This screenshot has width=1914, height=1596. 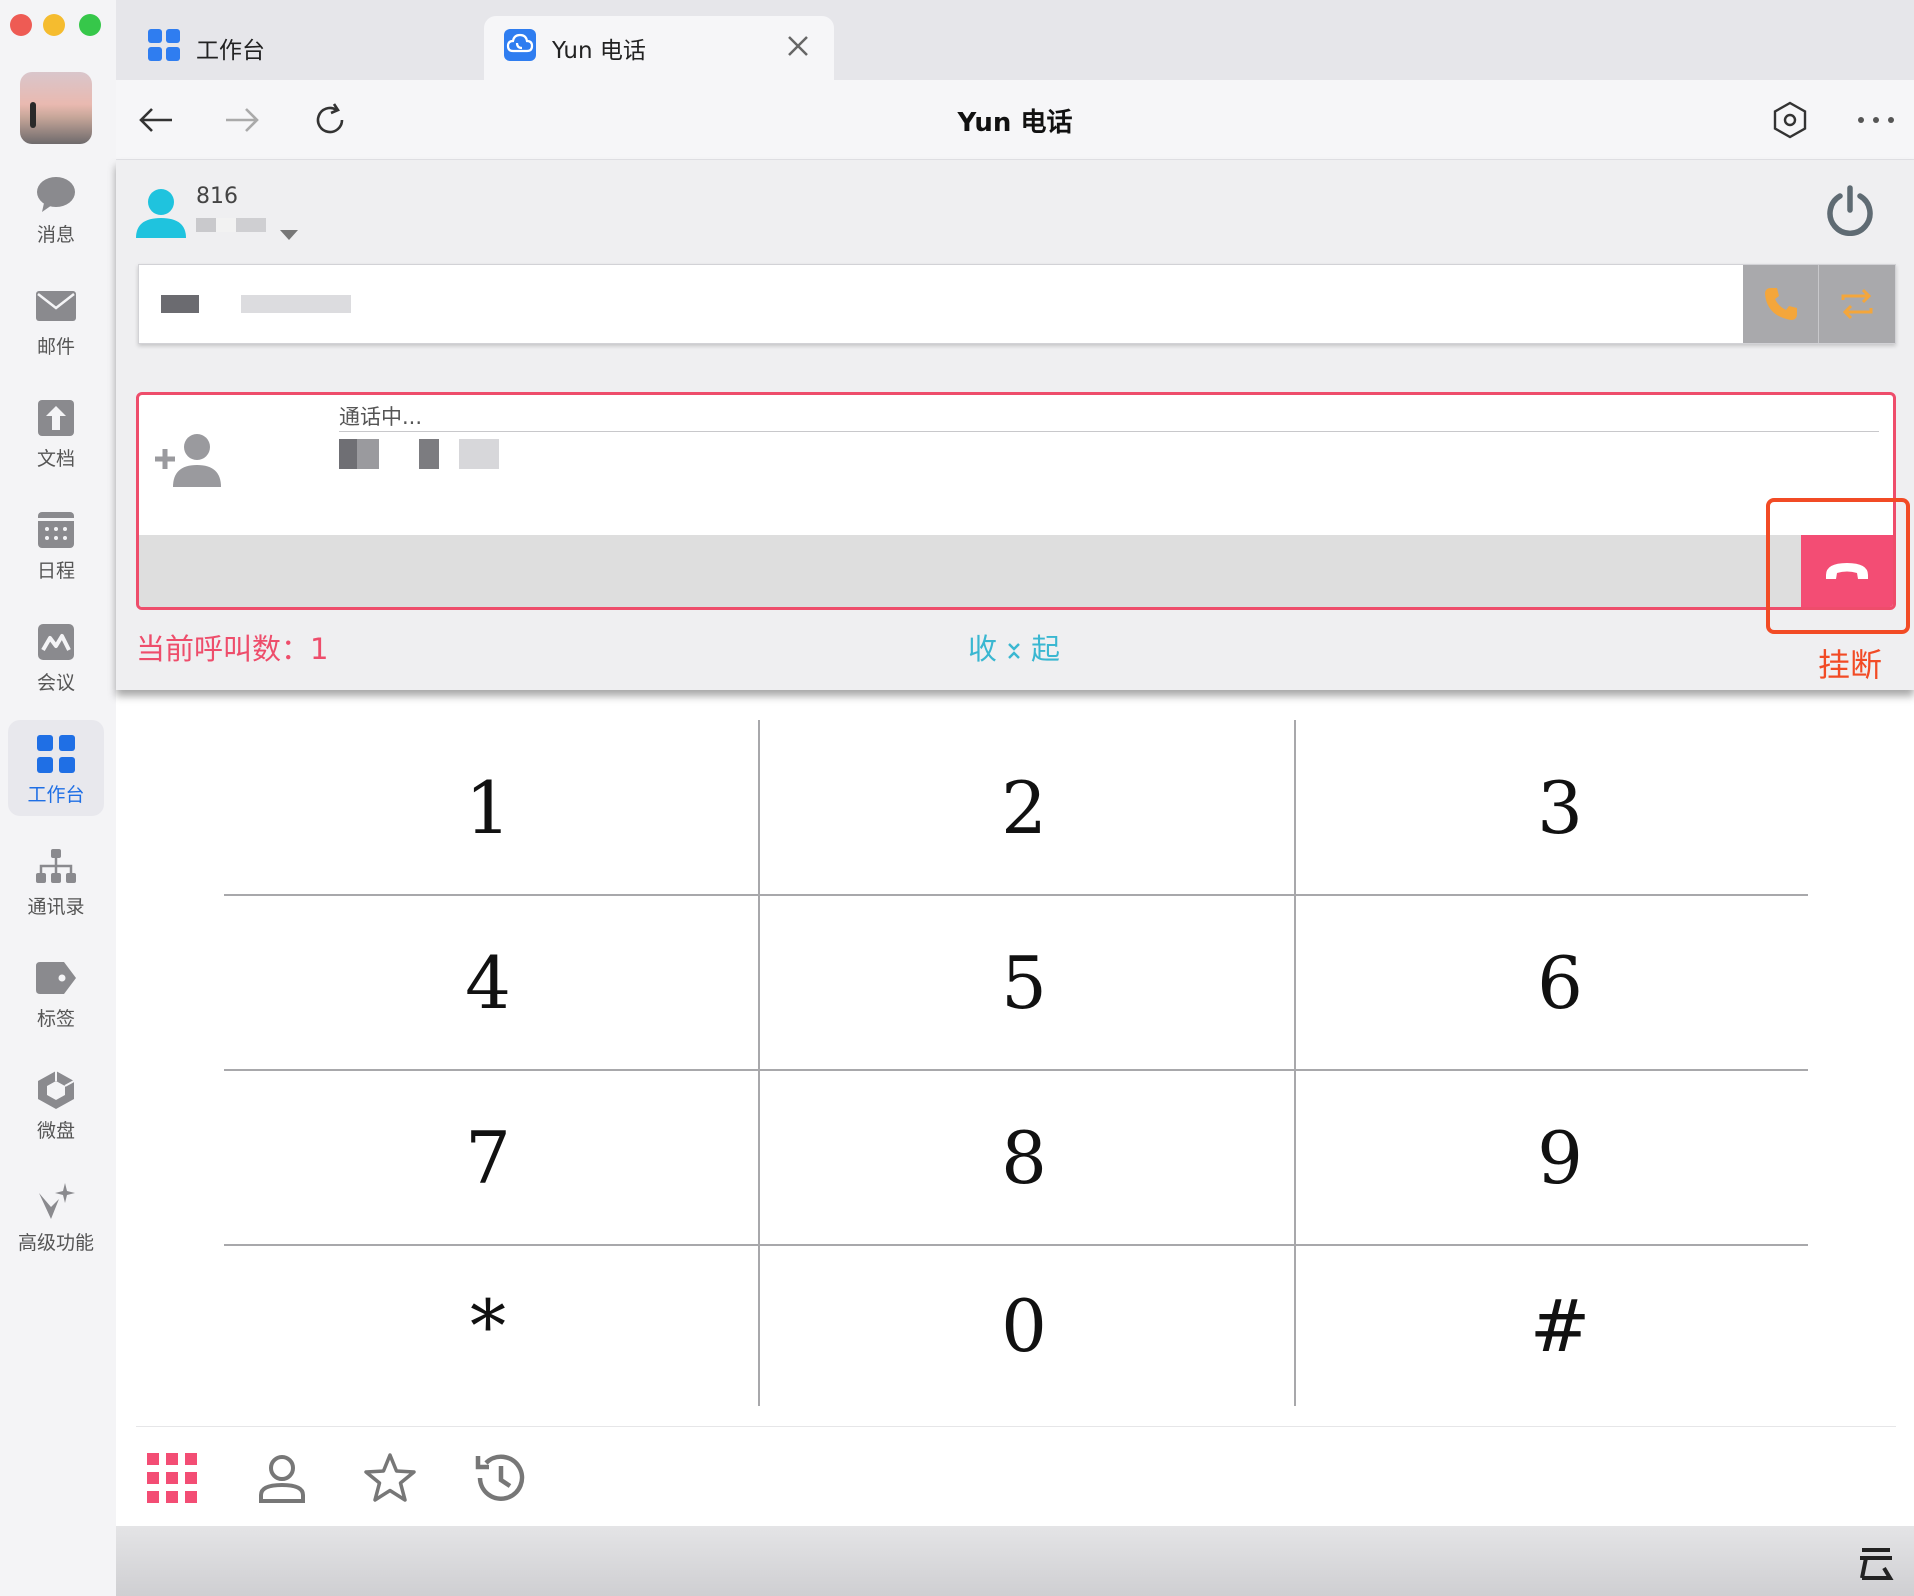 I want to click on dock-item-workbench: 工作台, so click(x=56, y=768).